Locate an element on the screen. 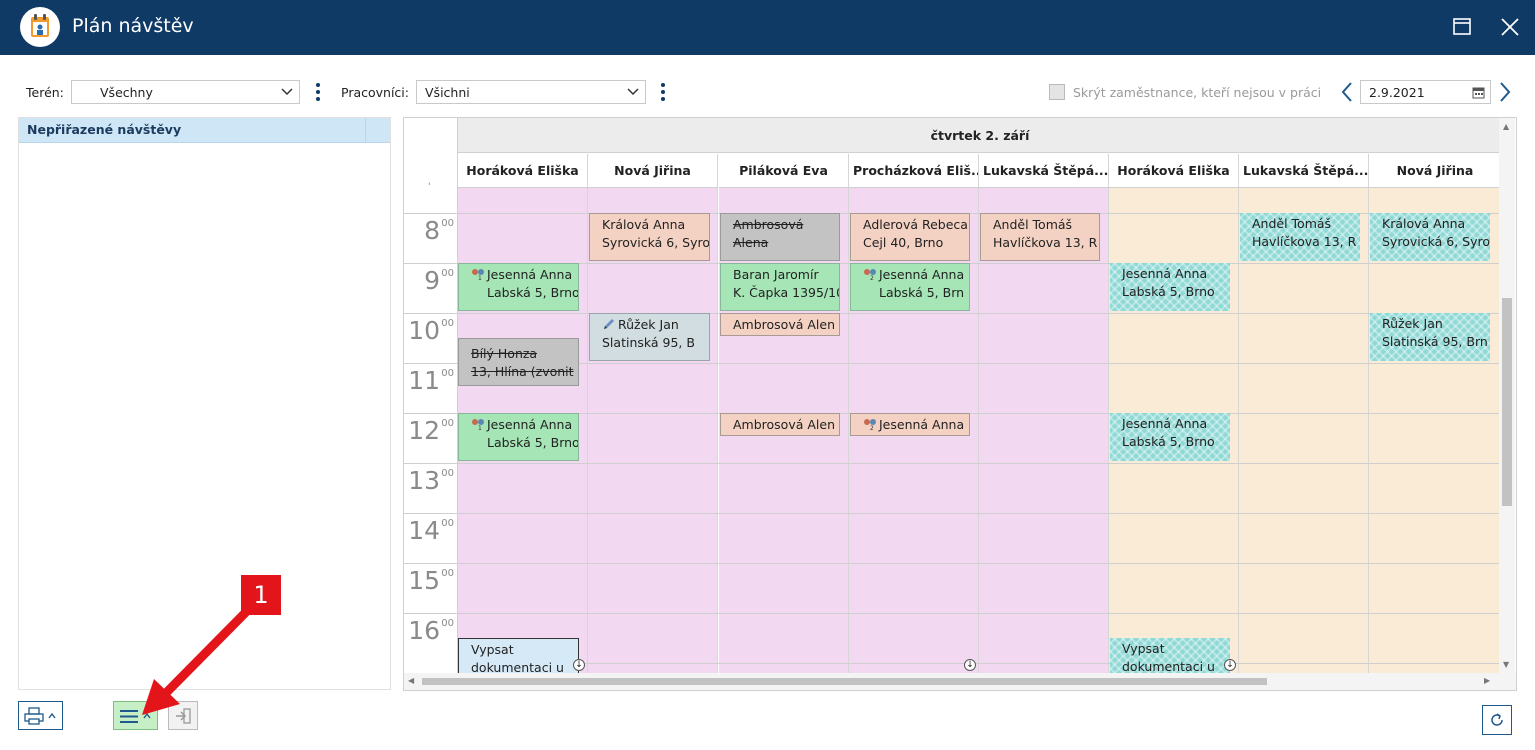  horizontal-scrollbar: ◀ ▶ is located at coordinates (960, 681).